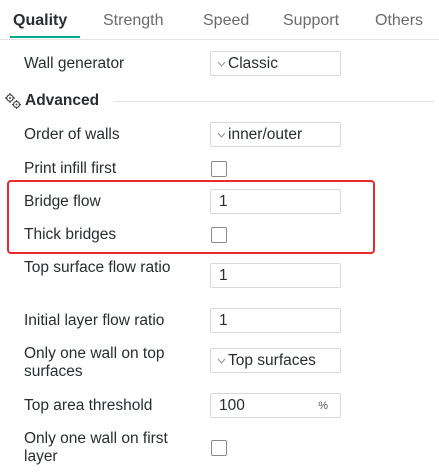 Image resolution: width=439 pixels, height=476 pixels. I want to click on top-area-threshold-input: 100 %, so click(275, 405).